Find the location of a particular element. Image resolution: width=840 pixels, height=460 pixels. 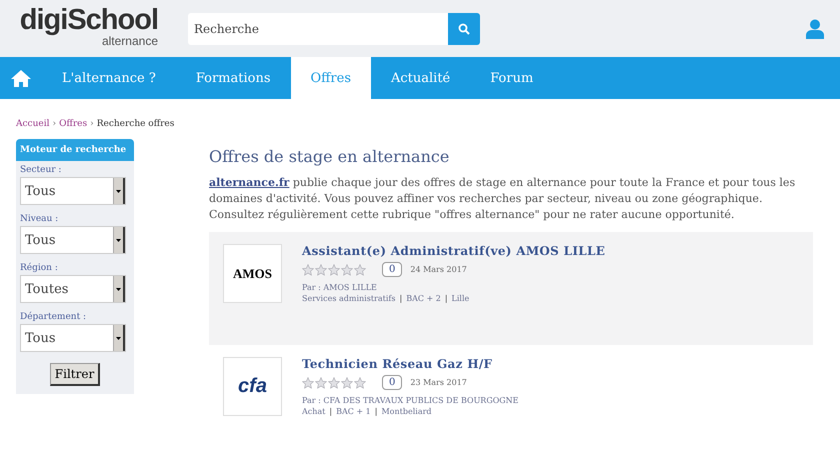

filter-button: Filtrer is located at coordinates (75, 374).